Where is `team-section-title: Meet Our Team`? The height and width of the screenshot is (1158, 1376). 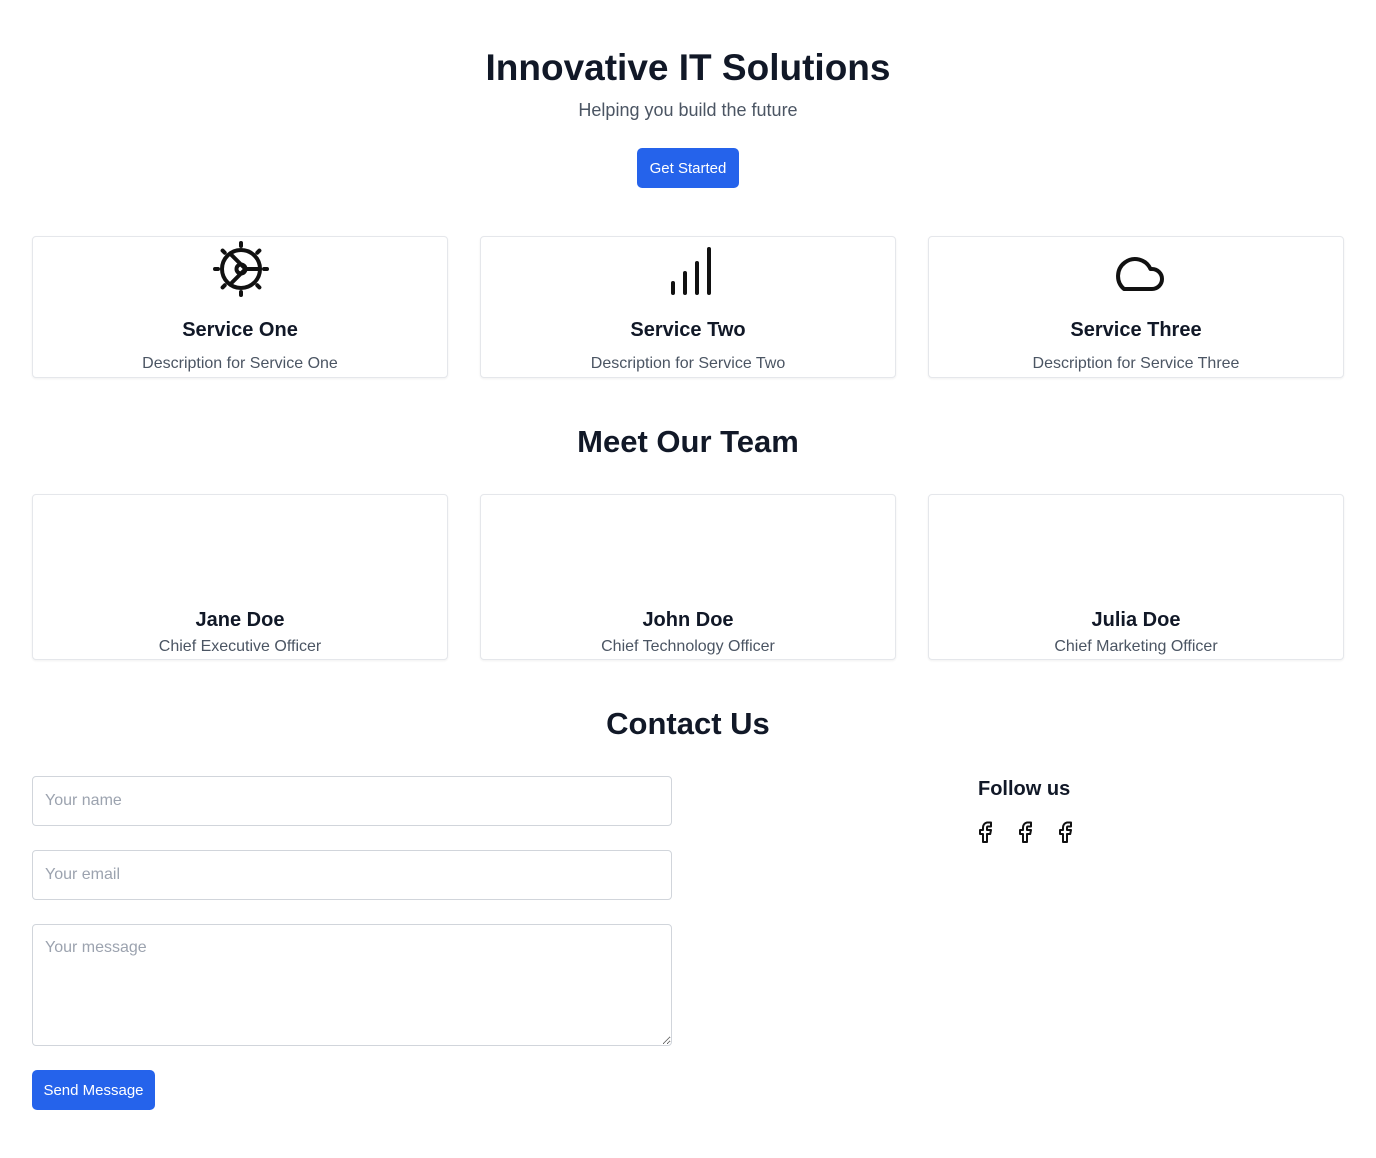
team-section-title: Meet Our Team is located at coordinates (688, 441).